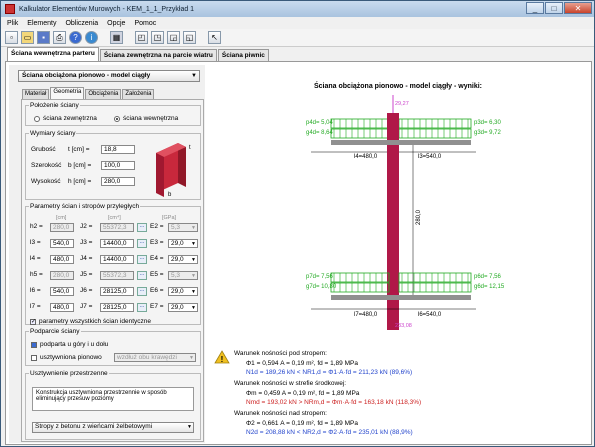 This screenshot has height=447, width=595. What do you see at coordinates (80, 181) in the screenshot?
I see `wysokosc-unit: h [cm] =` at bounding box center [80, 181].